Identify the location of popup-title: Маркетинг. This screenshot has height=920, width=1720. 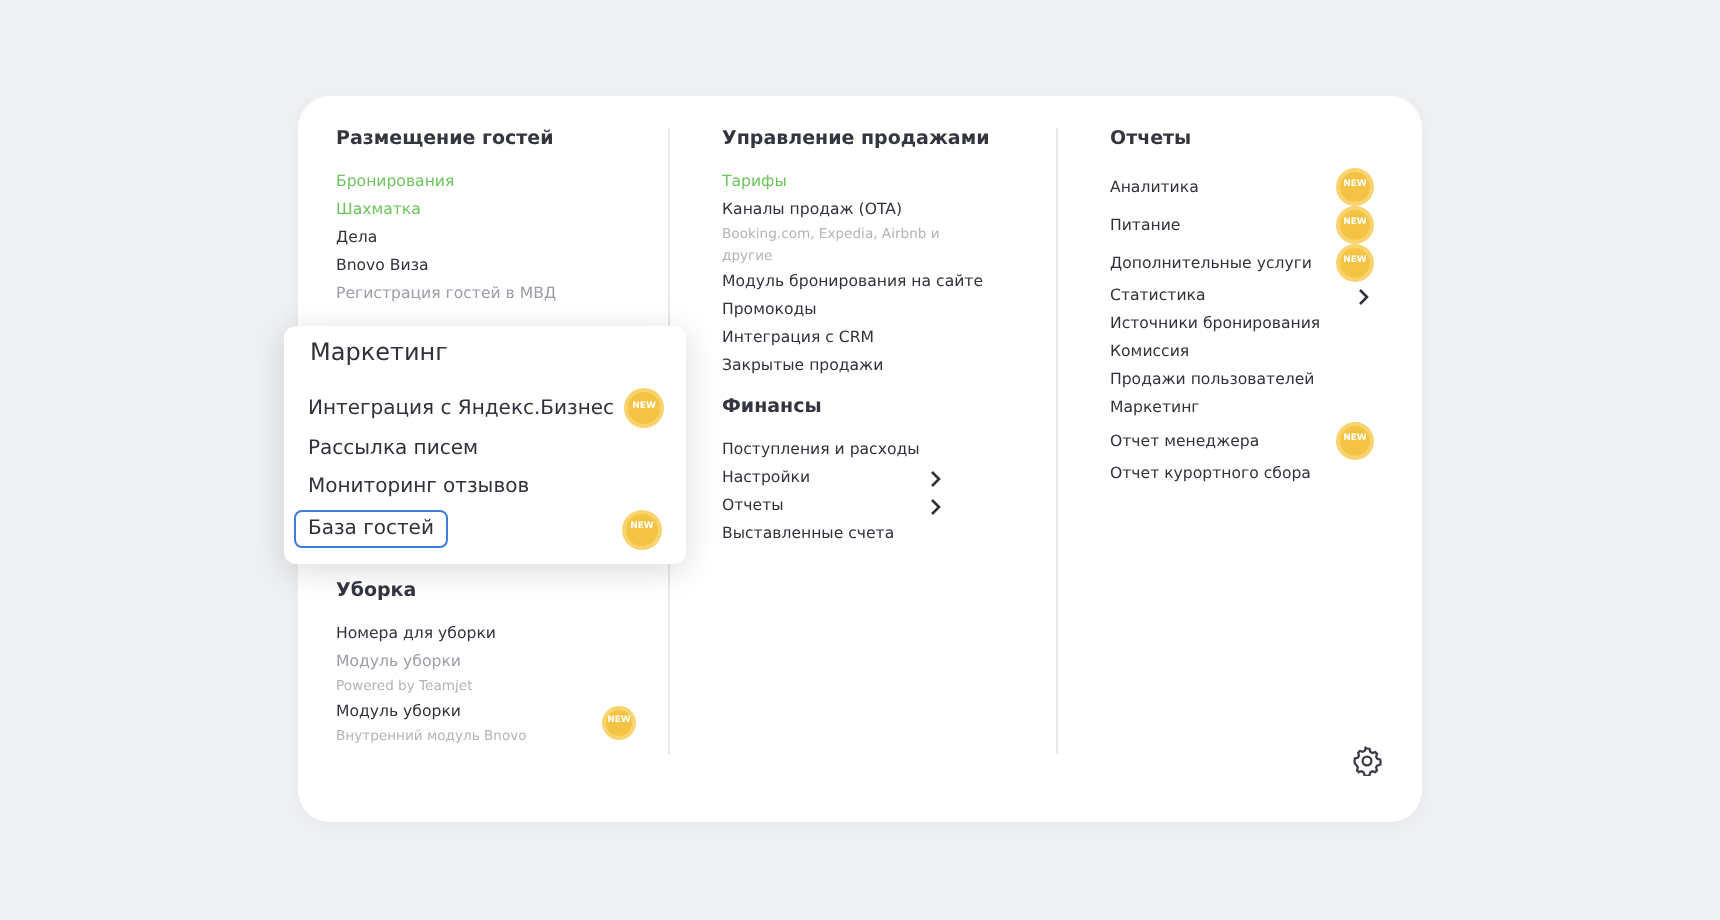
(379, 352).